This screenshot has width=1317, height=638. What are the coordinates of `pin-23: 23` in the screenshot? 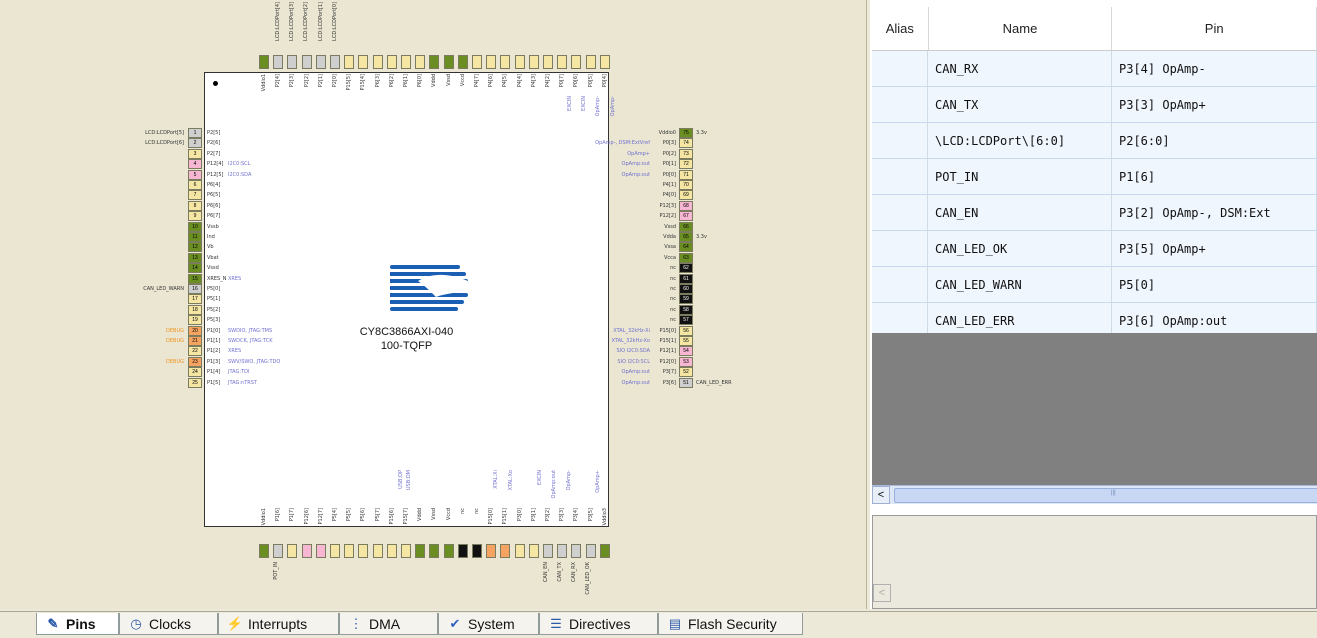 It's located at (195, 361).